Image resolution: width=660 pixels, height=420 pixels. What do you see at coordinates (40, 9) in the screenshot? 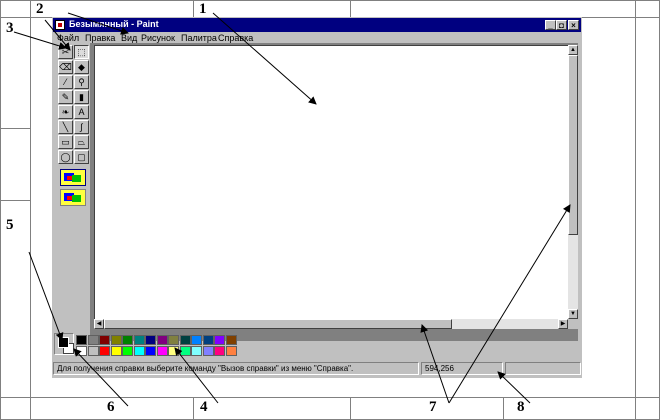
I see `callout-label-2: 2` at bounding box center [40, 9].